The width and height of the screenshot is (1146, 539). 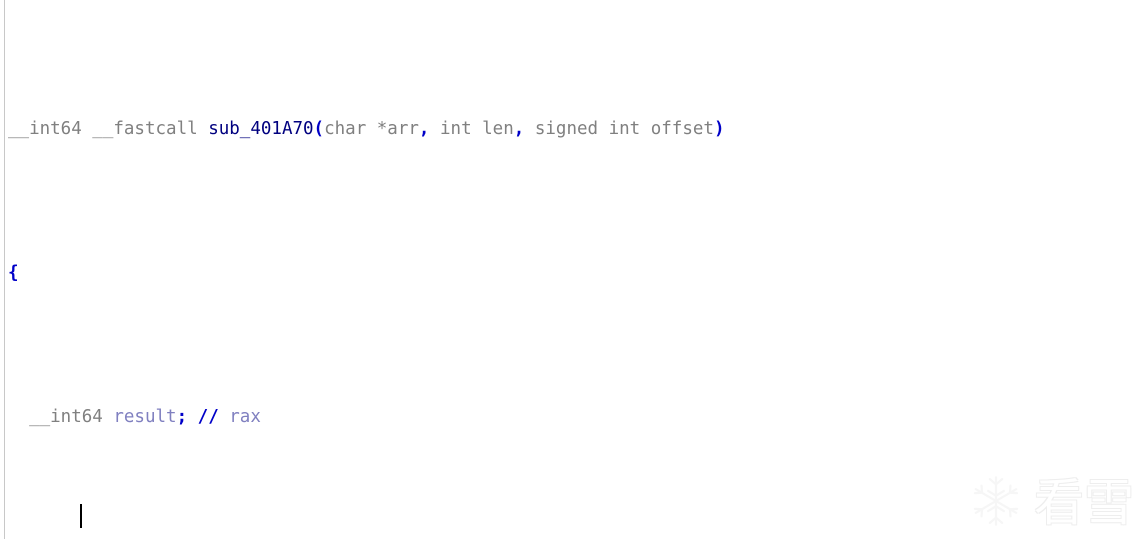 What do you see at coordinates (477, 129) in the screenshot?
I see `token-type: int len` at bounding box center [477, 129].